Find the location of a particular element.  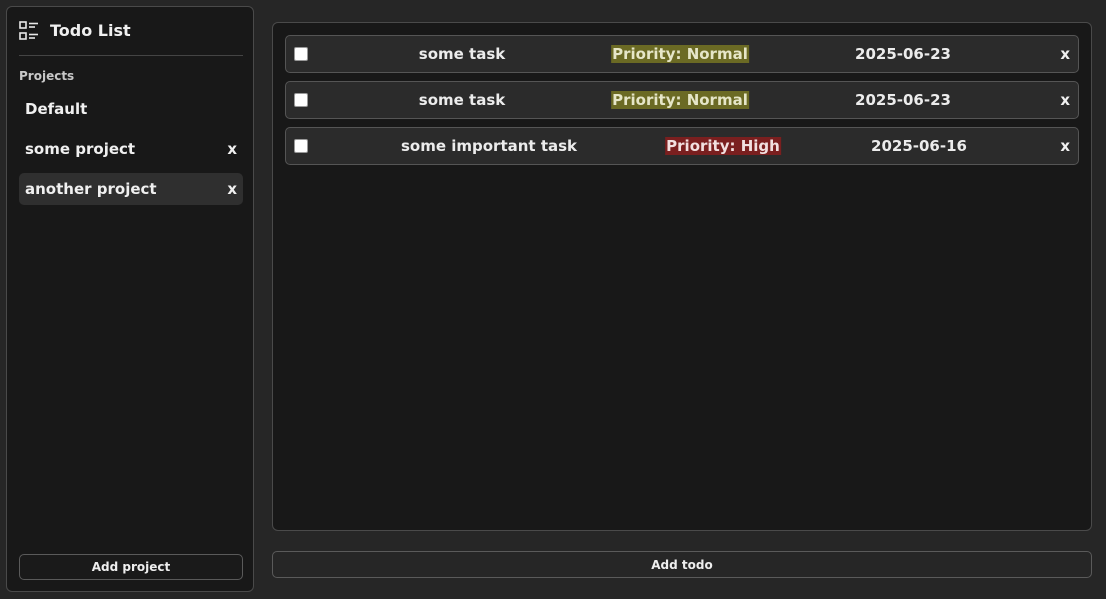

todo-title: some important task is located at coordinates (489, 146).